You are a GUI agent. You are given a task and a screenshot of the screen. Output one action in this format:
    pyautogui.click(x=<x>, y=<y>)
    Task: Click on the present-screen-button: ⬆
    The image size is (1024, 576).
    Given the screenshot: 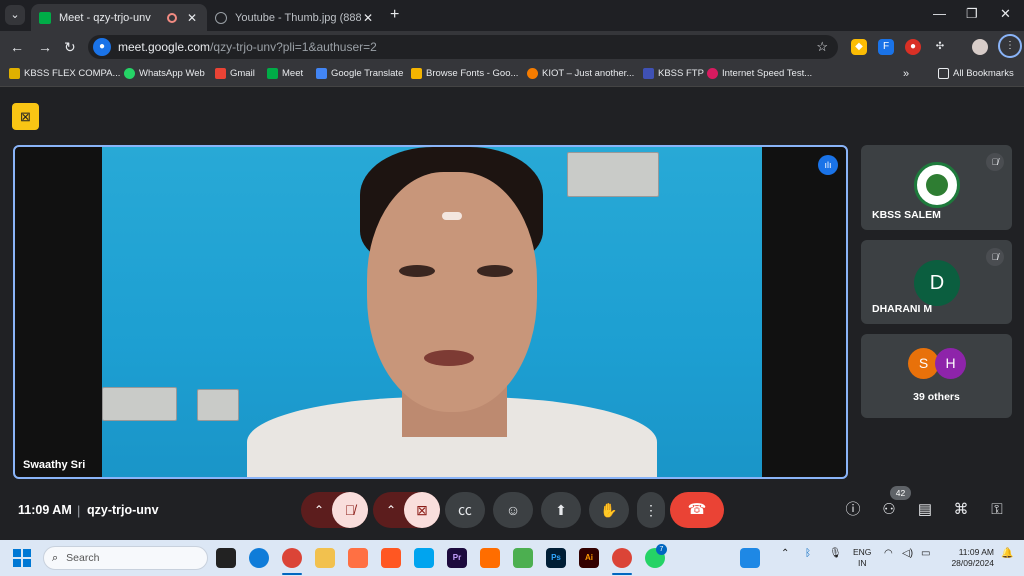 What is the action you would take?
    pyautogui.click(x=561, y=510)
    